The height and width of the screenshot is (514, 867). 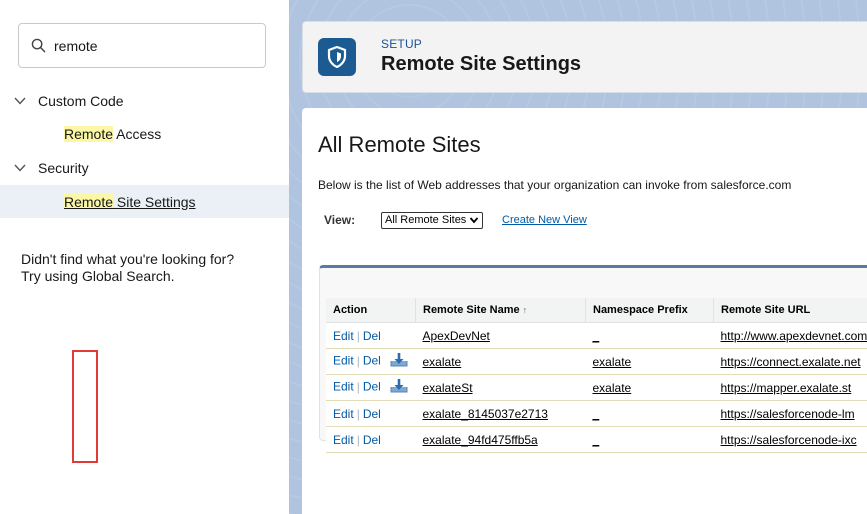 I want to click on remote-site-name-cell: exalate_94fd475ffb5a, so click(x=500, y=439).